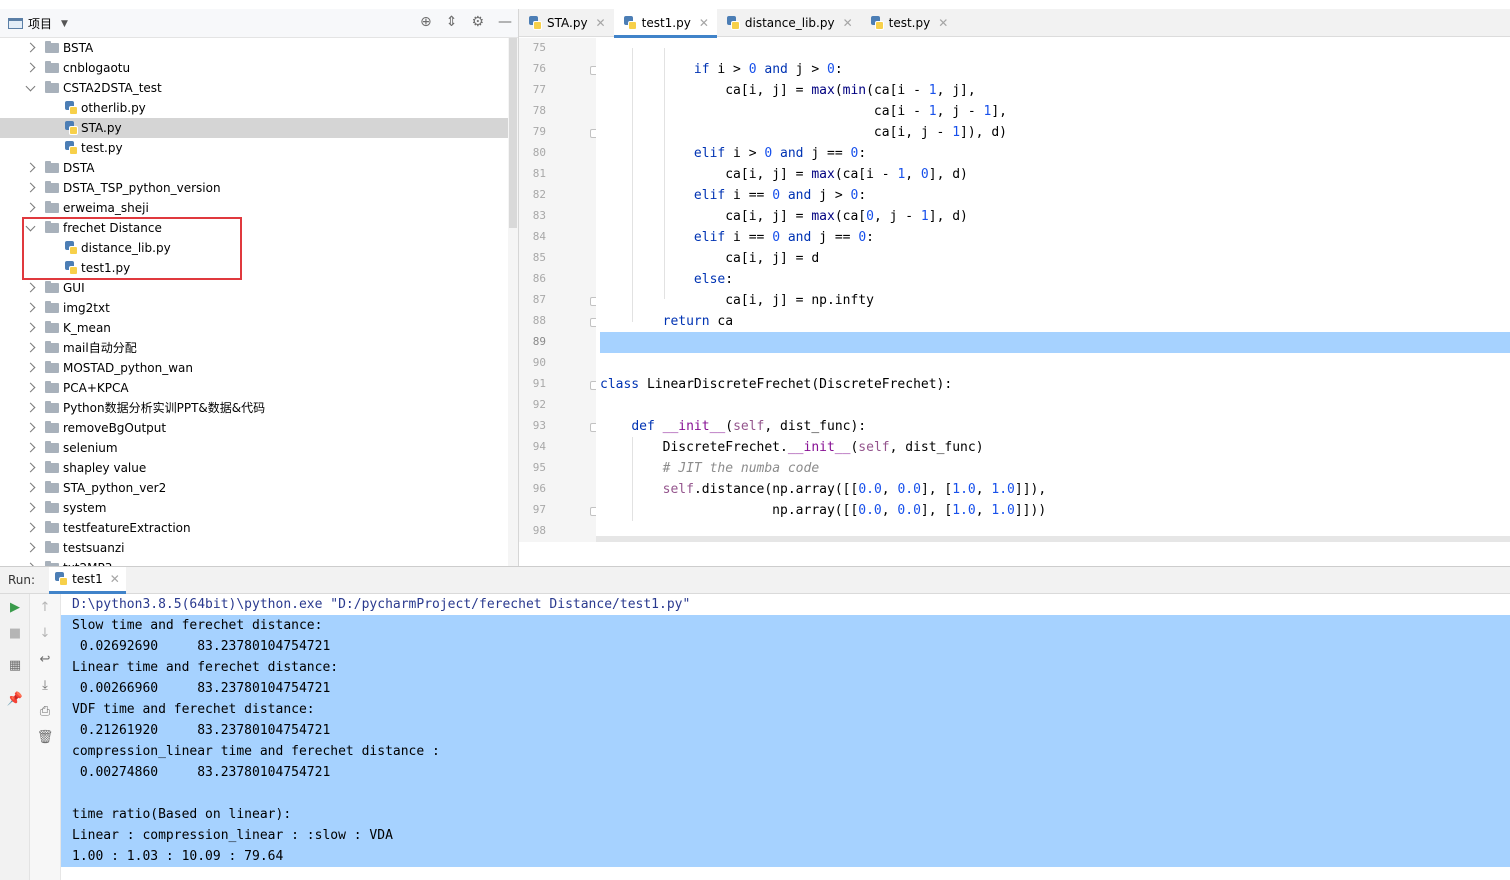 This screenshot has height=880, width=1510. What do you see at coordinates (784, 174) in the screenshot?
I see `code-line: ca[i, j] = max(ca[i - 1, 0], d)` at bounding box center [784, 174].